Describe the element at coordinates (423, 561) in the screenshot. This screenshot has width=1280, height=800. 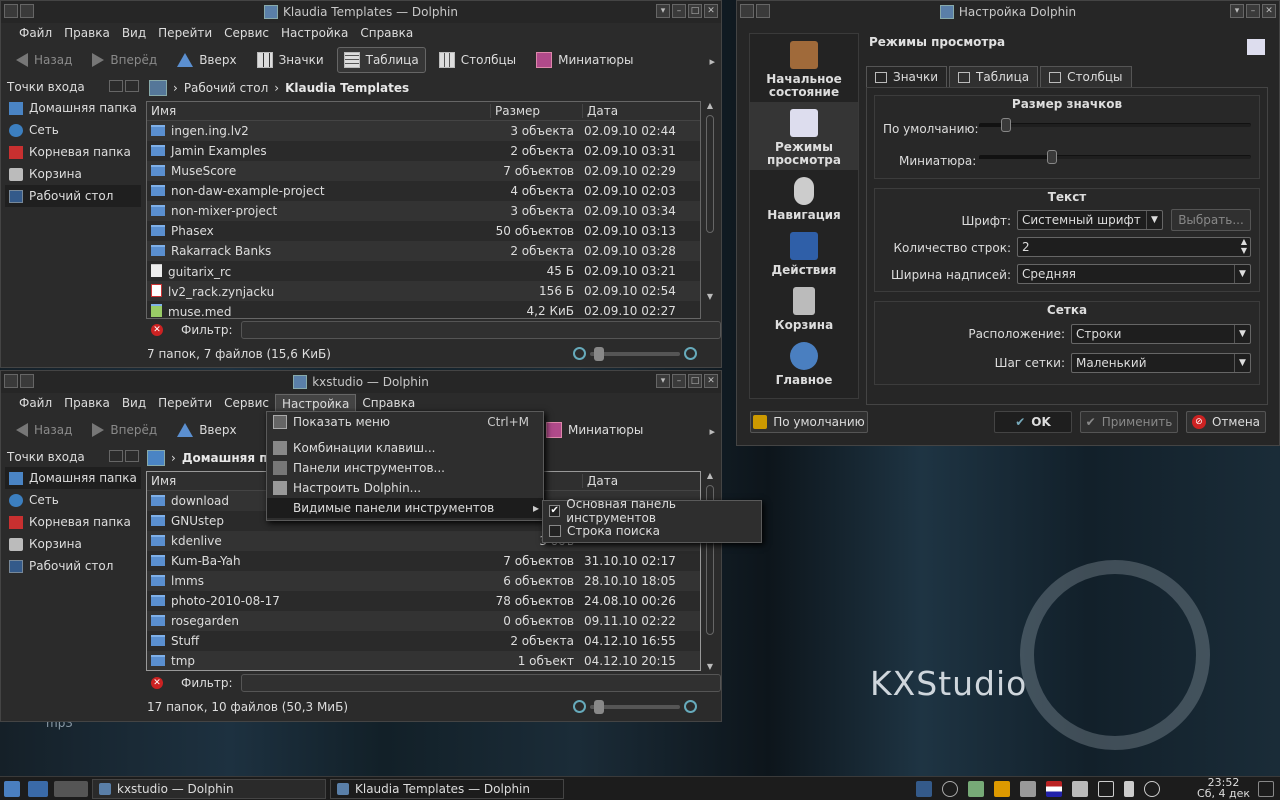
I see `file-row: Kum-Ba-Yah 7 объектов 31.10.10 02:17` at that location.